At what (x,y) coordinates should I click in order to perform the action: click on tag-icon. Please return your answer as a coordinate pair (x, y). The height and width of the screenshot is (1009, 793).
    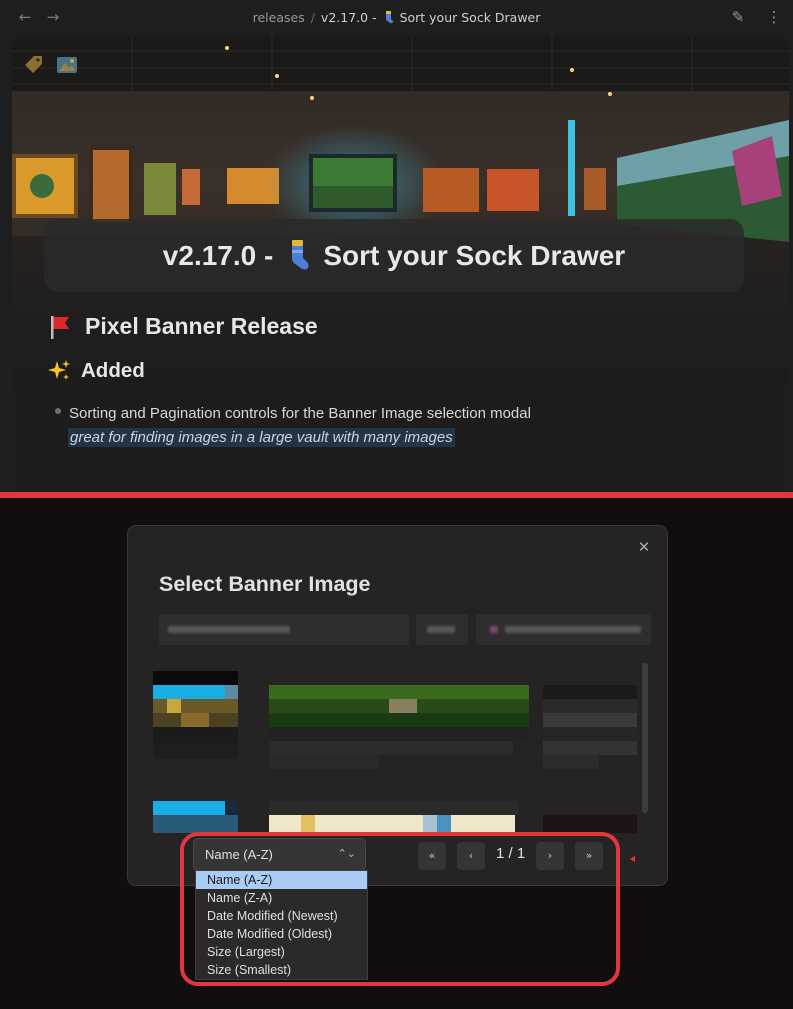
    Looking at the image, I should click on (34, 65).